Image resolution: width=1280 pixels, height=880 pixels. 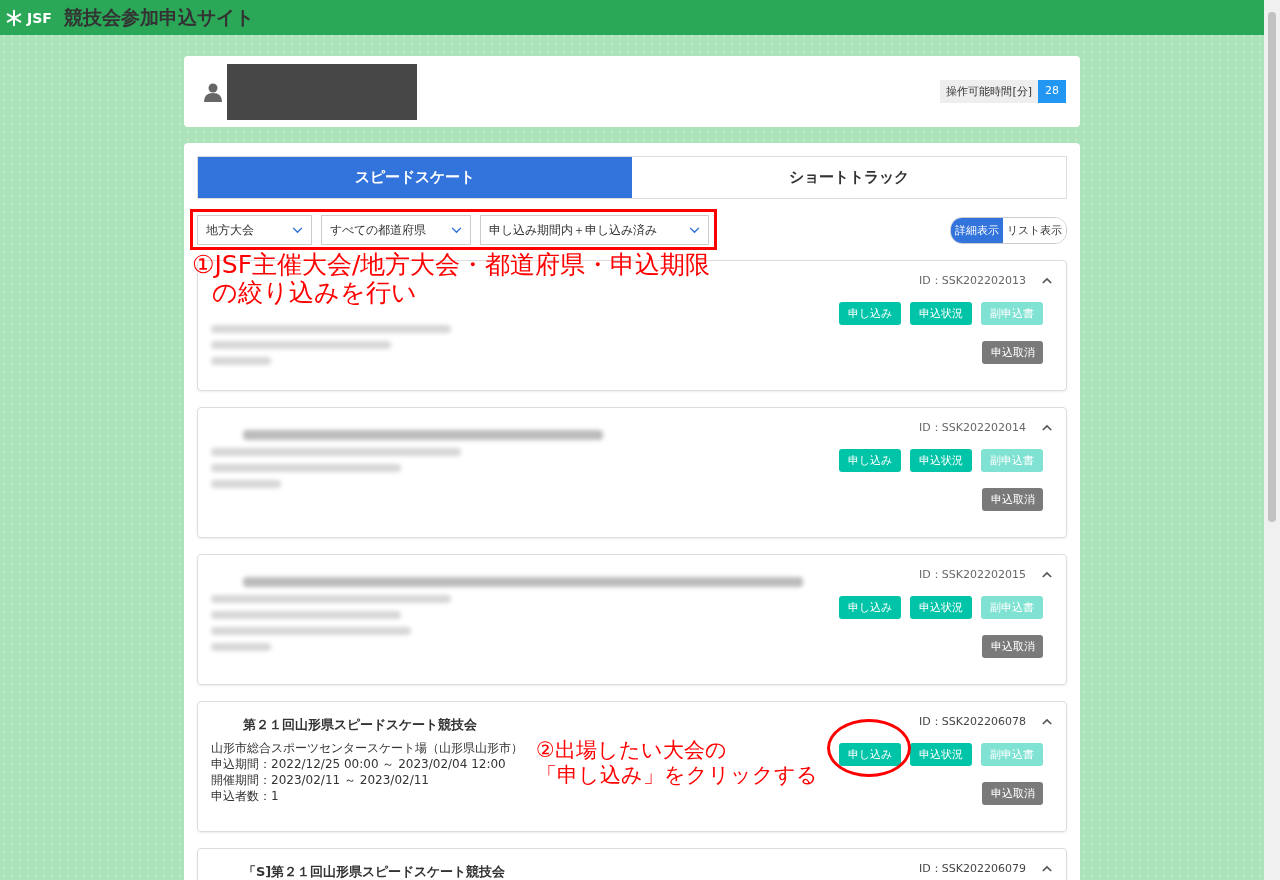 What do you see at coordinates (1052, 91) in the screenshot?
I see `time-badge: 28` at bounding box center [1052, 91].